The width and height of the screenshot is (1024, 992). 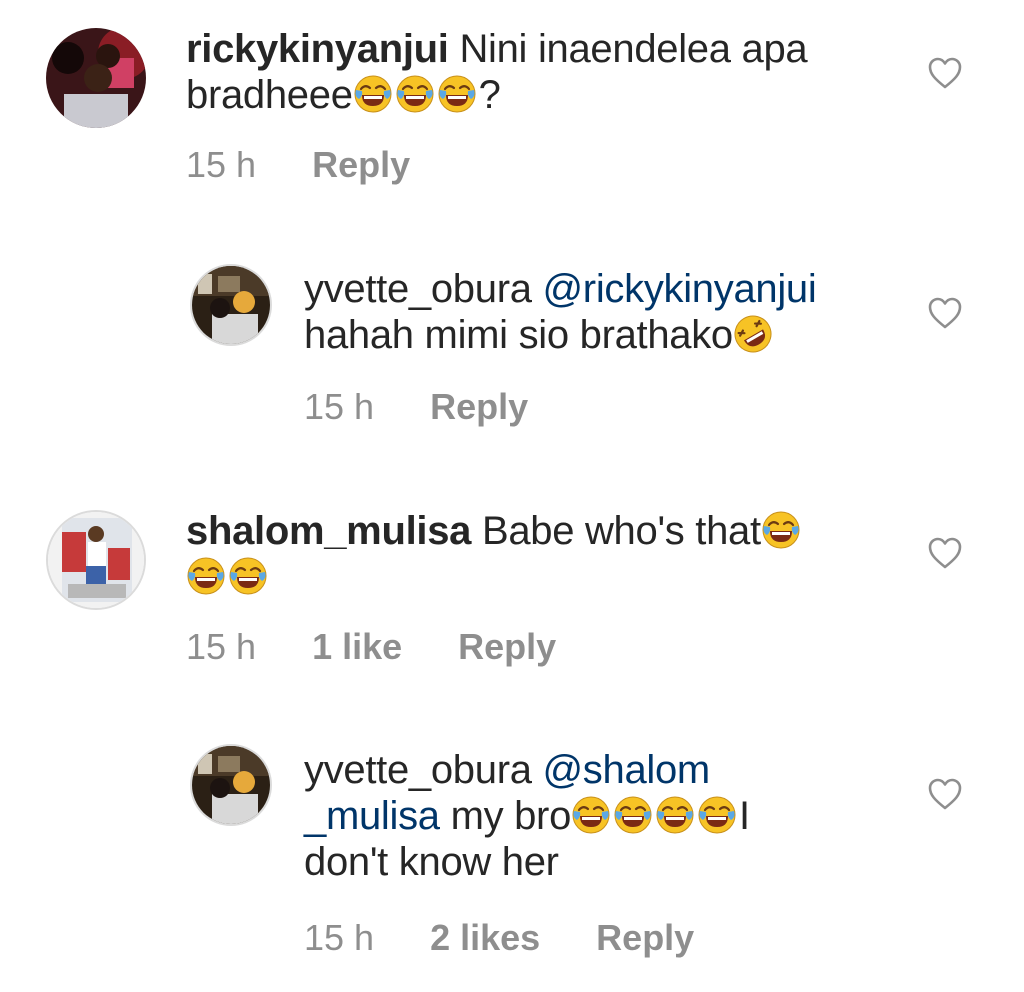 What do you see at coordinates (518, 335) in the screenshot?
I see `comment-text: hahah mimi sio brathako` at bounding box center [518, 335].